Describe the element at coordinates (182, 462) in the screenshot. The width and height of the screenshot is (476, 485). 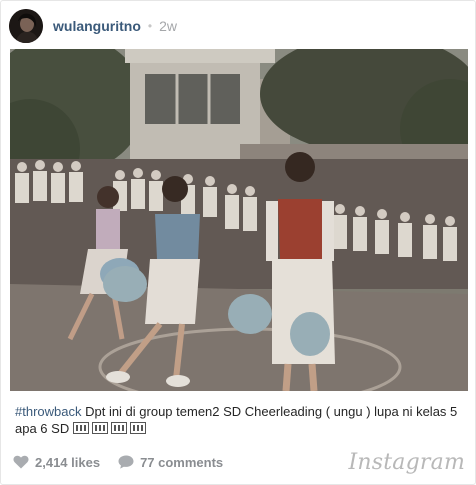
I see `comments-label: 77 comments` at that location.